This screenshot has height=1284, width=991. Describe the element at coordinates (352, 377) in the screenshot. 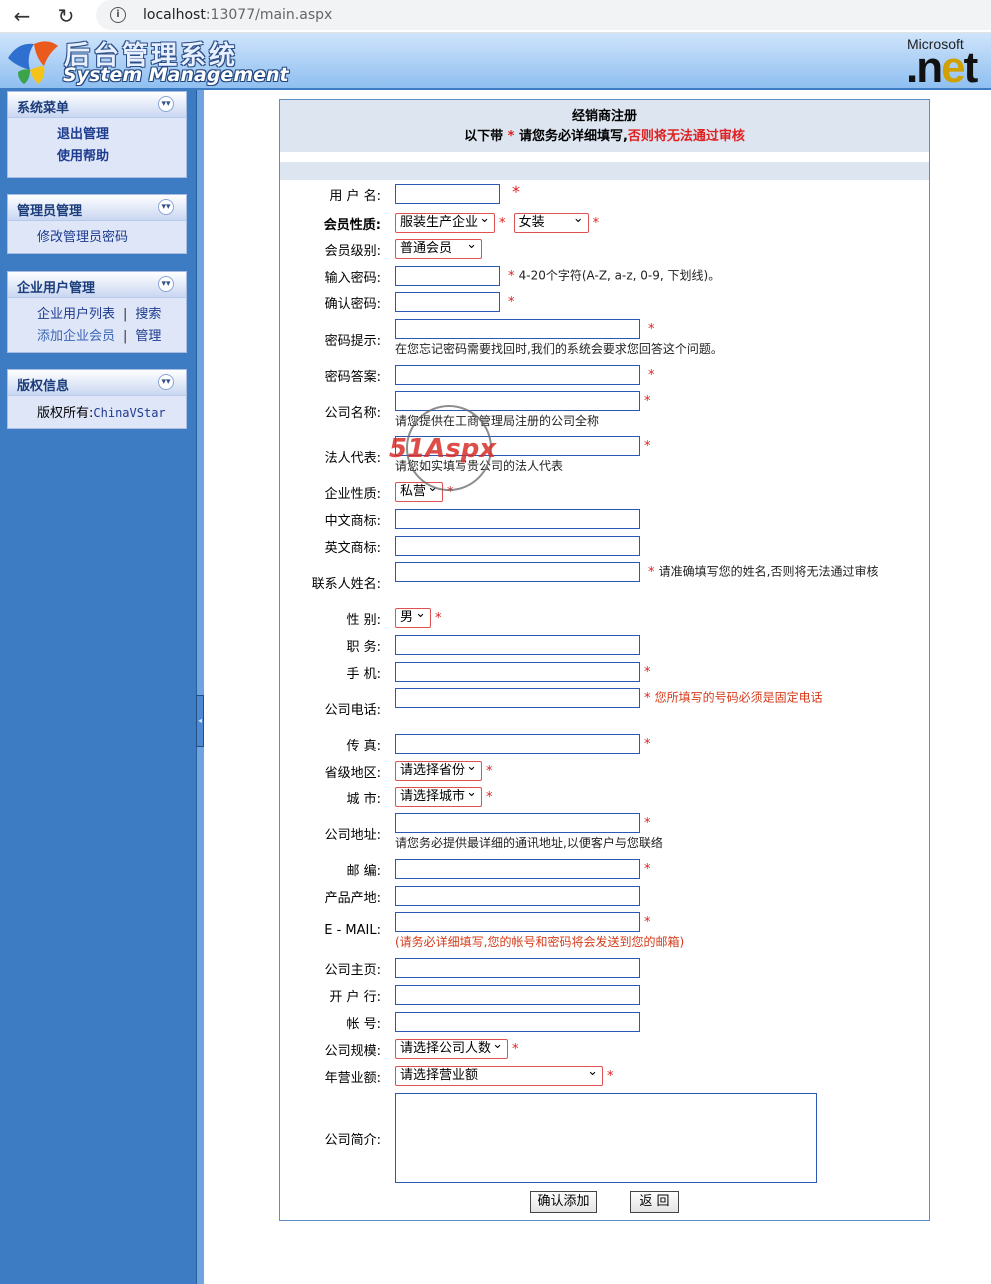

I see `password-answer-label: 密码答案:` at that location.